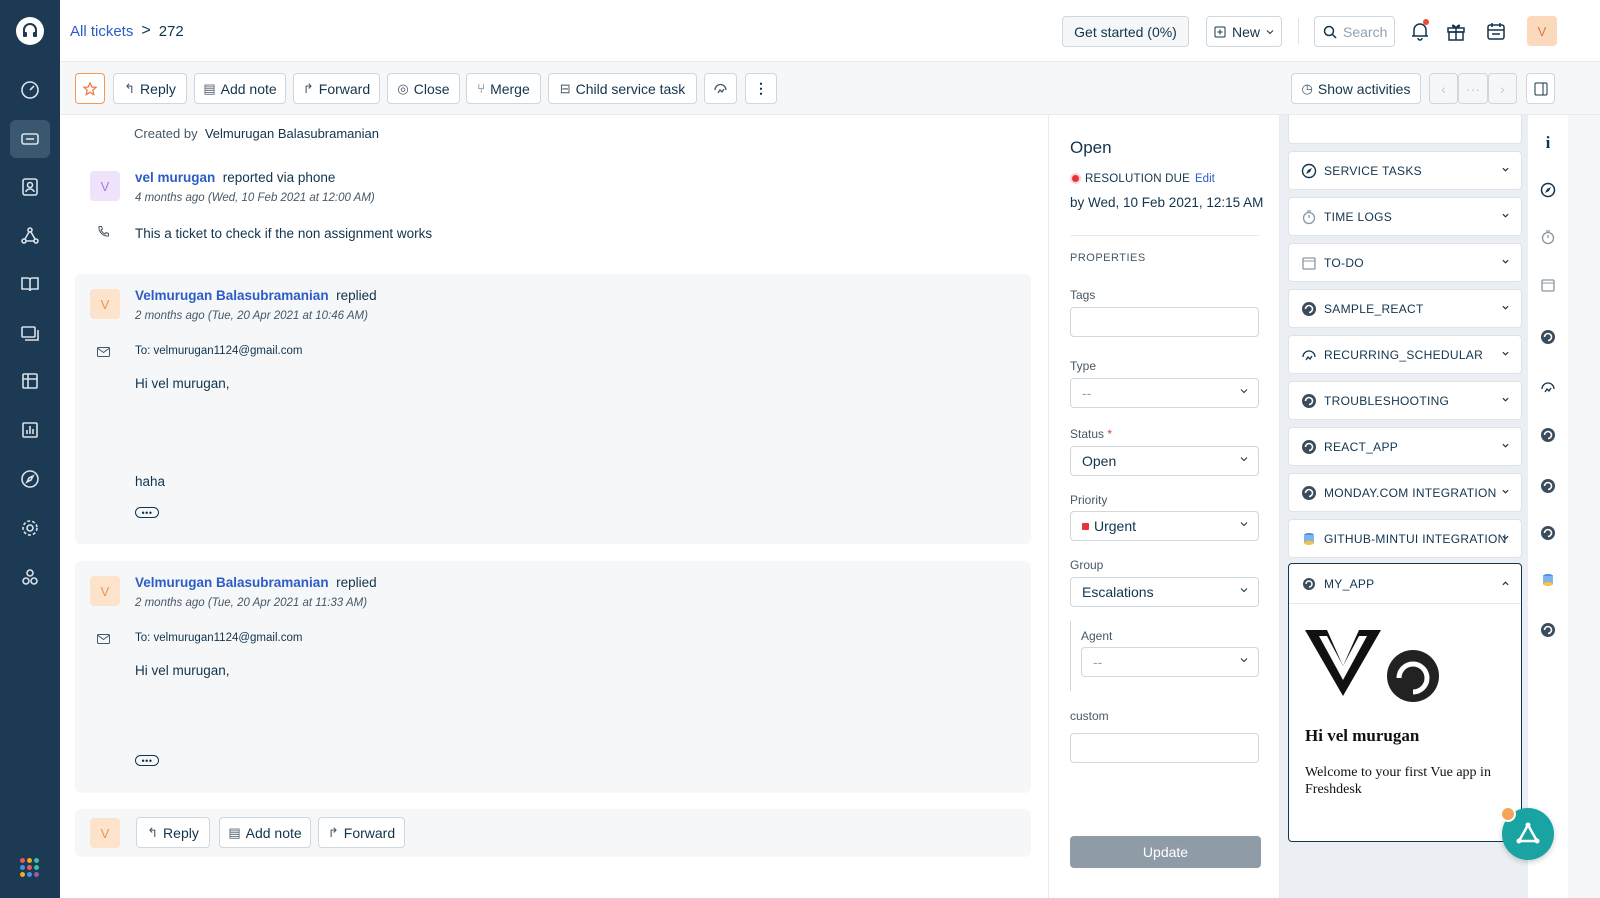  I want to click on vue-logo-icon, so click(1343, 663).